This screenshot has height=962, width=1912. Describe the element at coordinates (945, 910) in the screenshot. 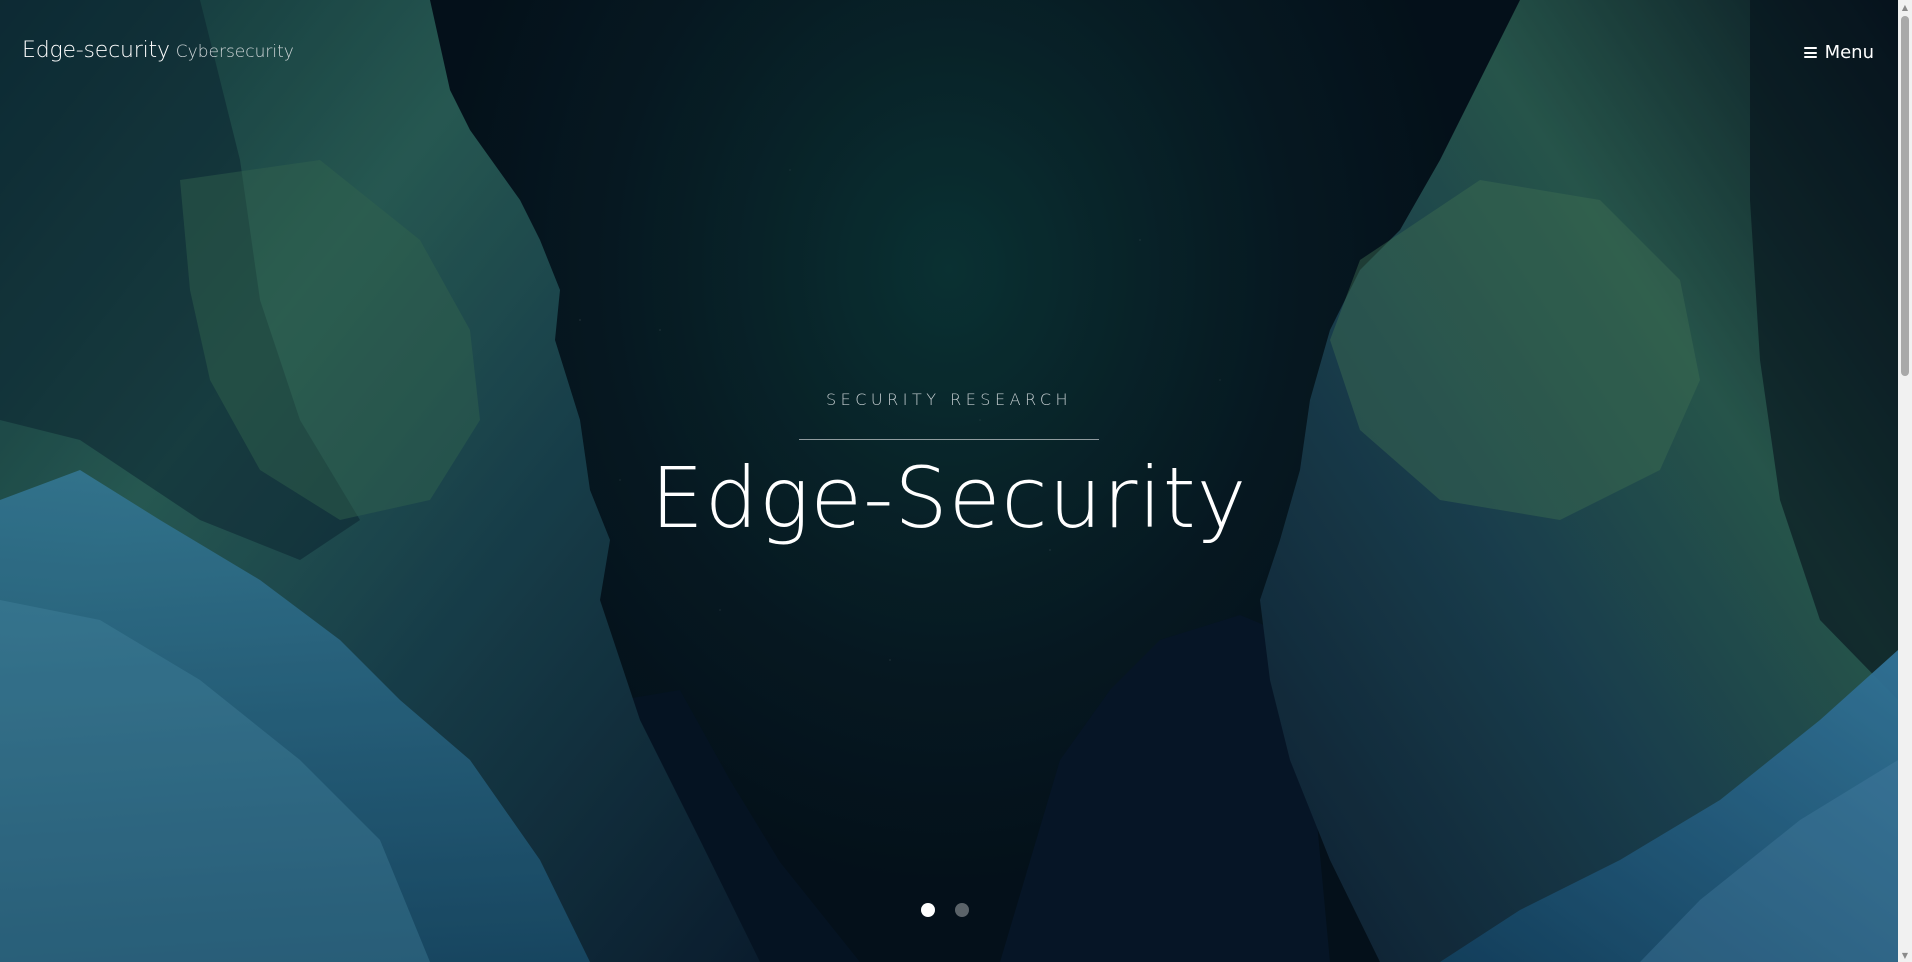

I see `slider-pagination` at that location.